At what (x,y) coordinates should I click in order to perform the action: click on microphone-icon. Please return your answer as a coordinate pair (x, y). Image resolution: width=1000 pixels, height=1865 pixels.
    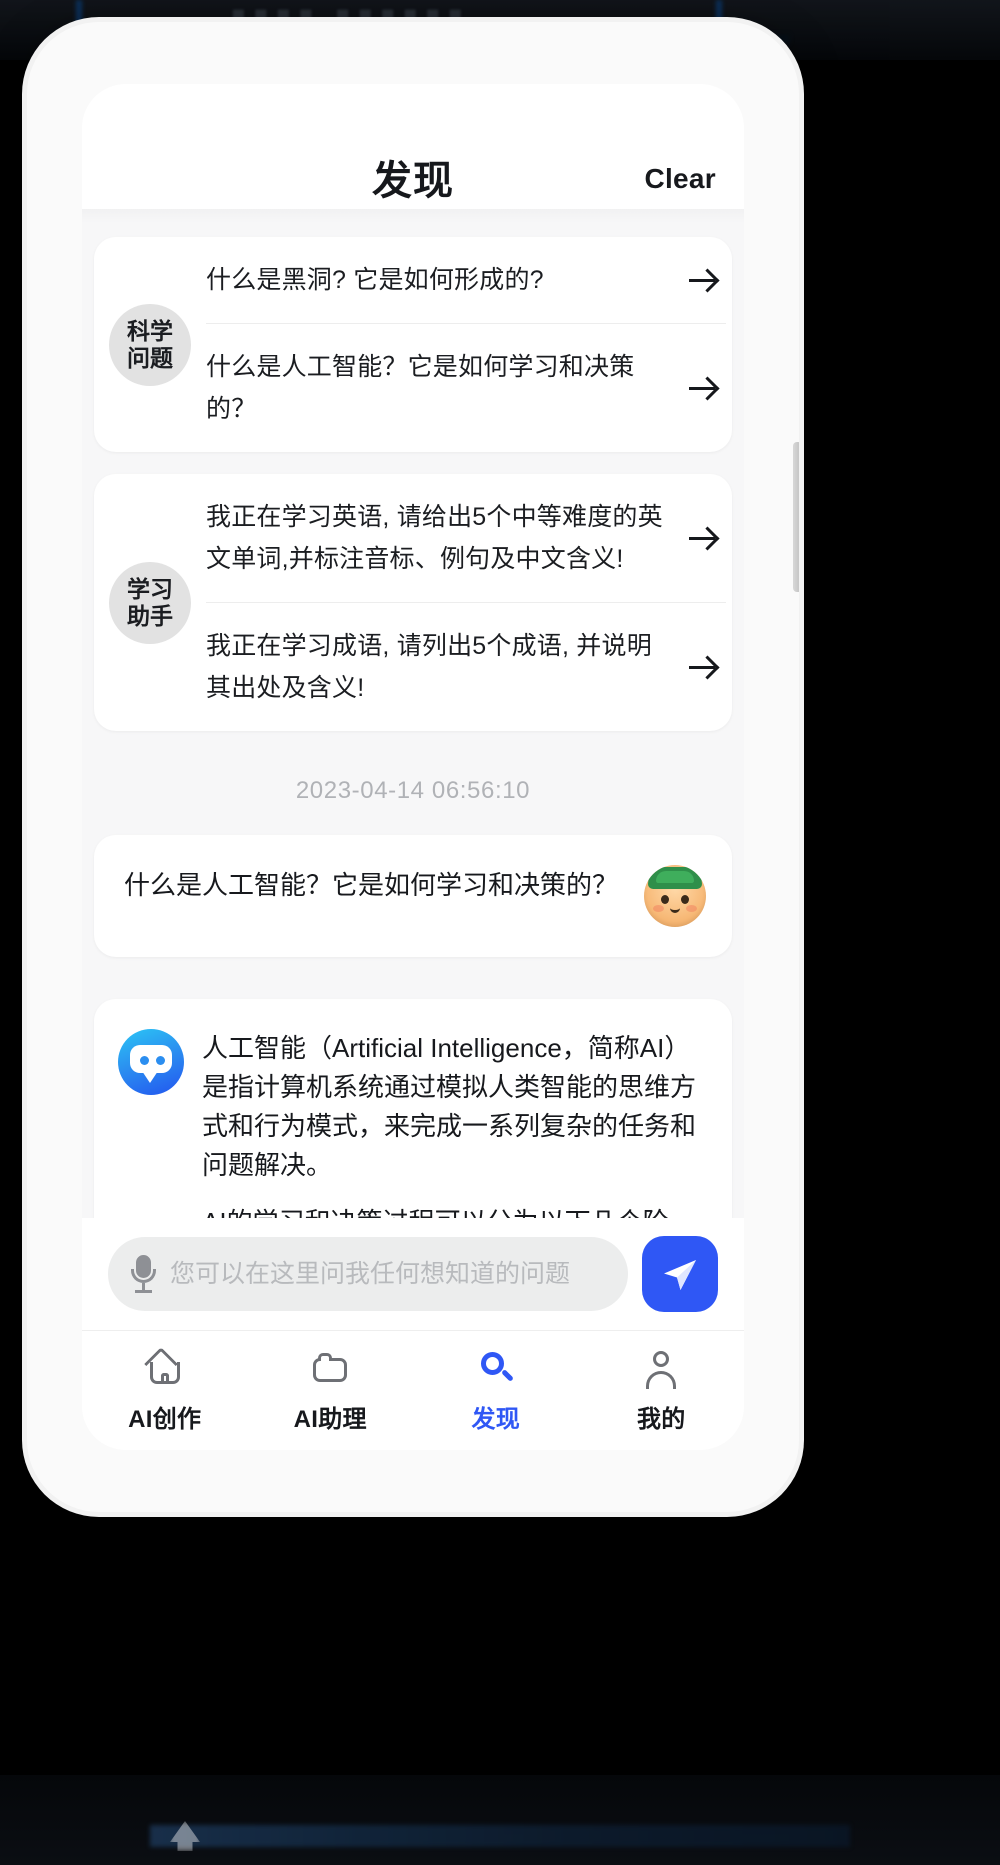
    Looking at the image, I should click on (143, 1274).